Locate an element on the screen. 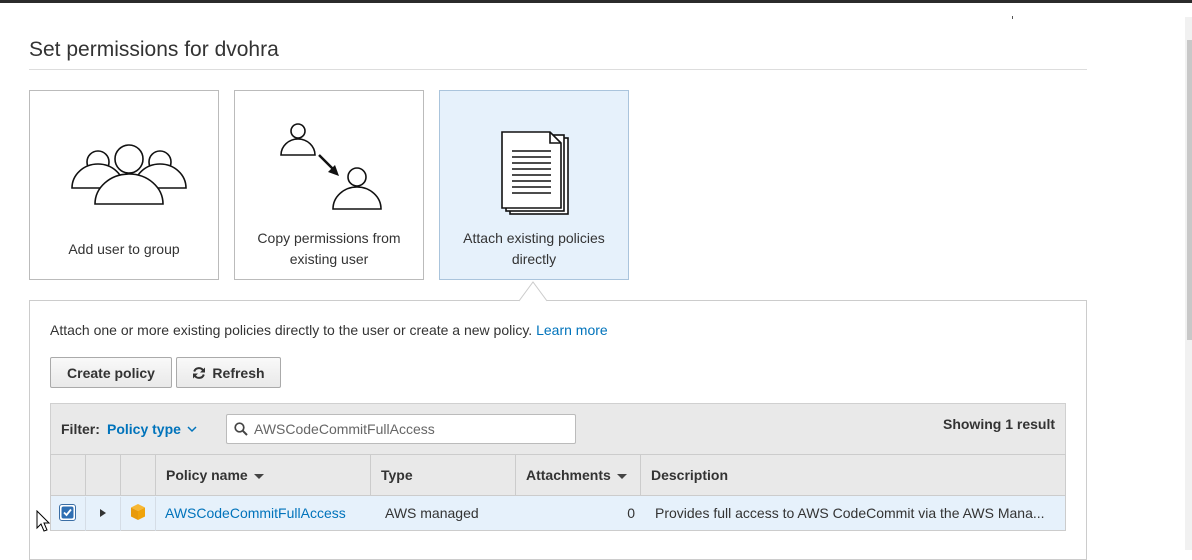 This screenshot has height=560, width=1192. column-header-policy-name: Policy name is located at coordinates (215, 475).